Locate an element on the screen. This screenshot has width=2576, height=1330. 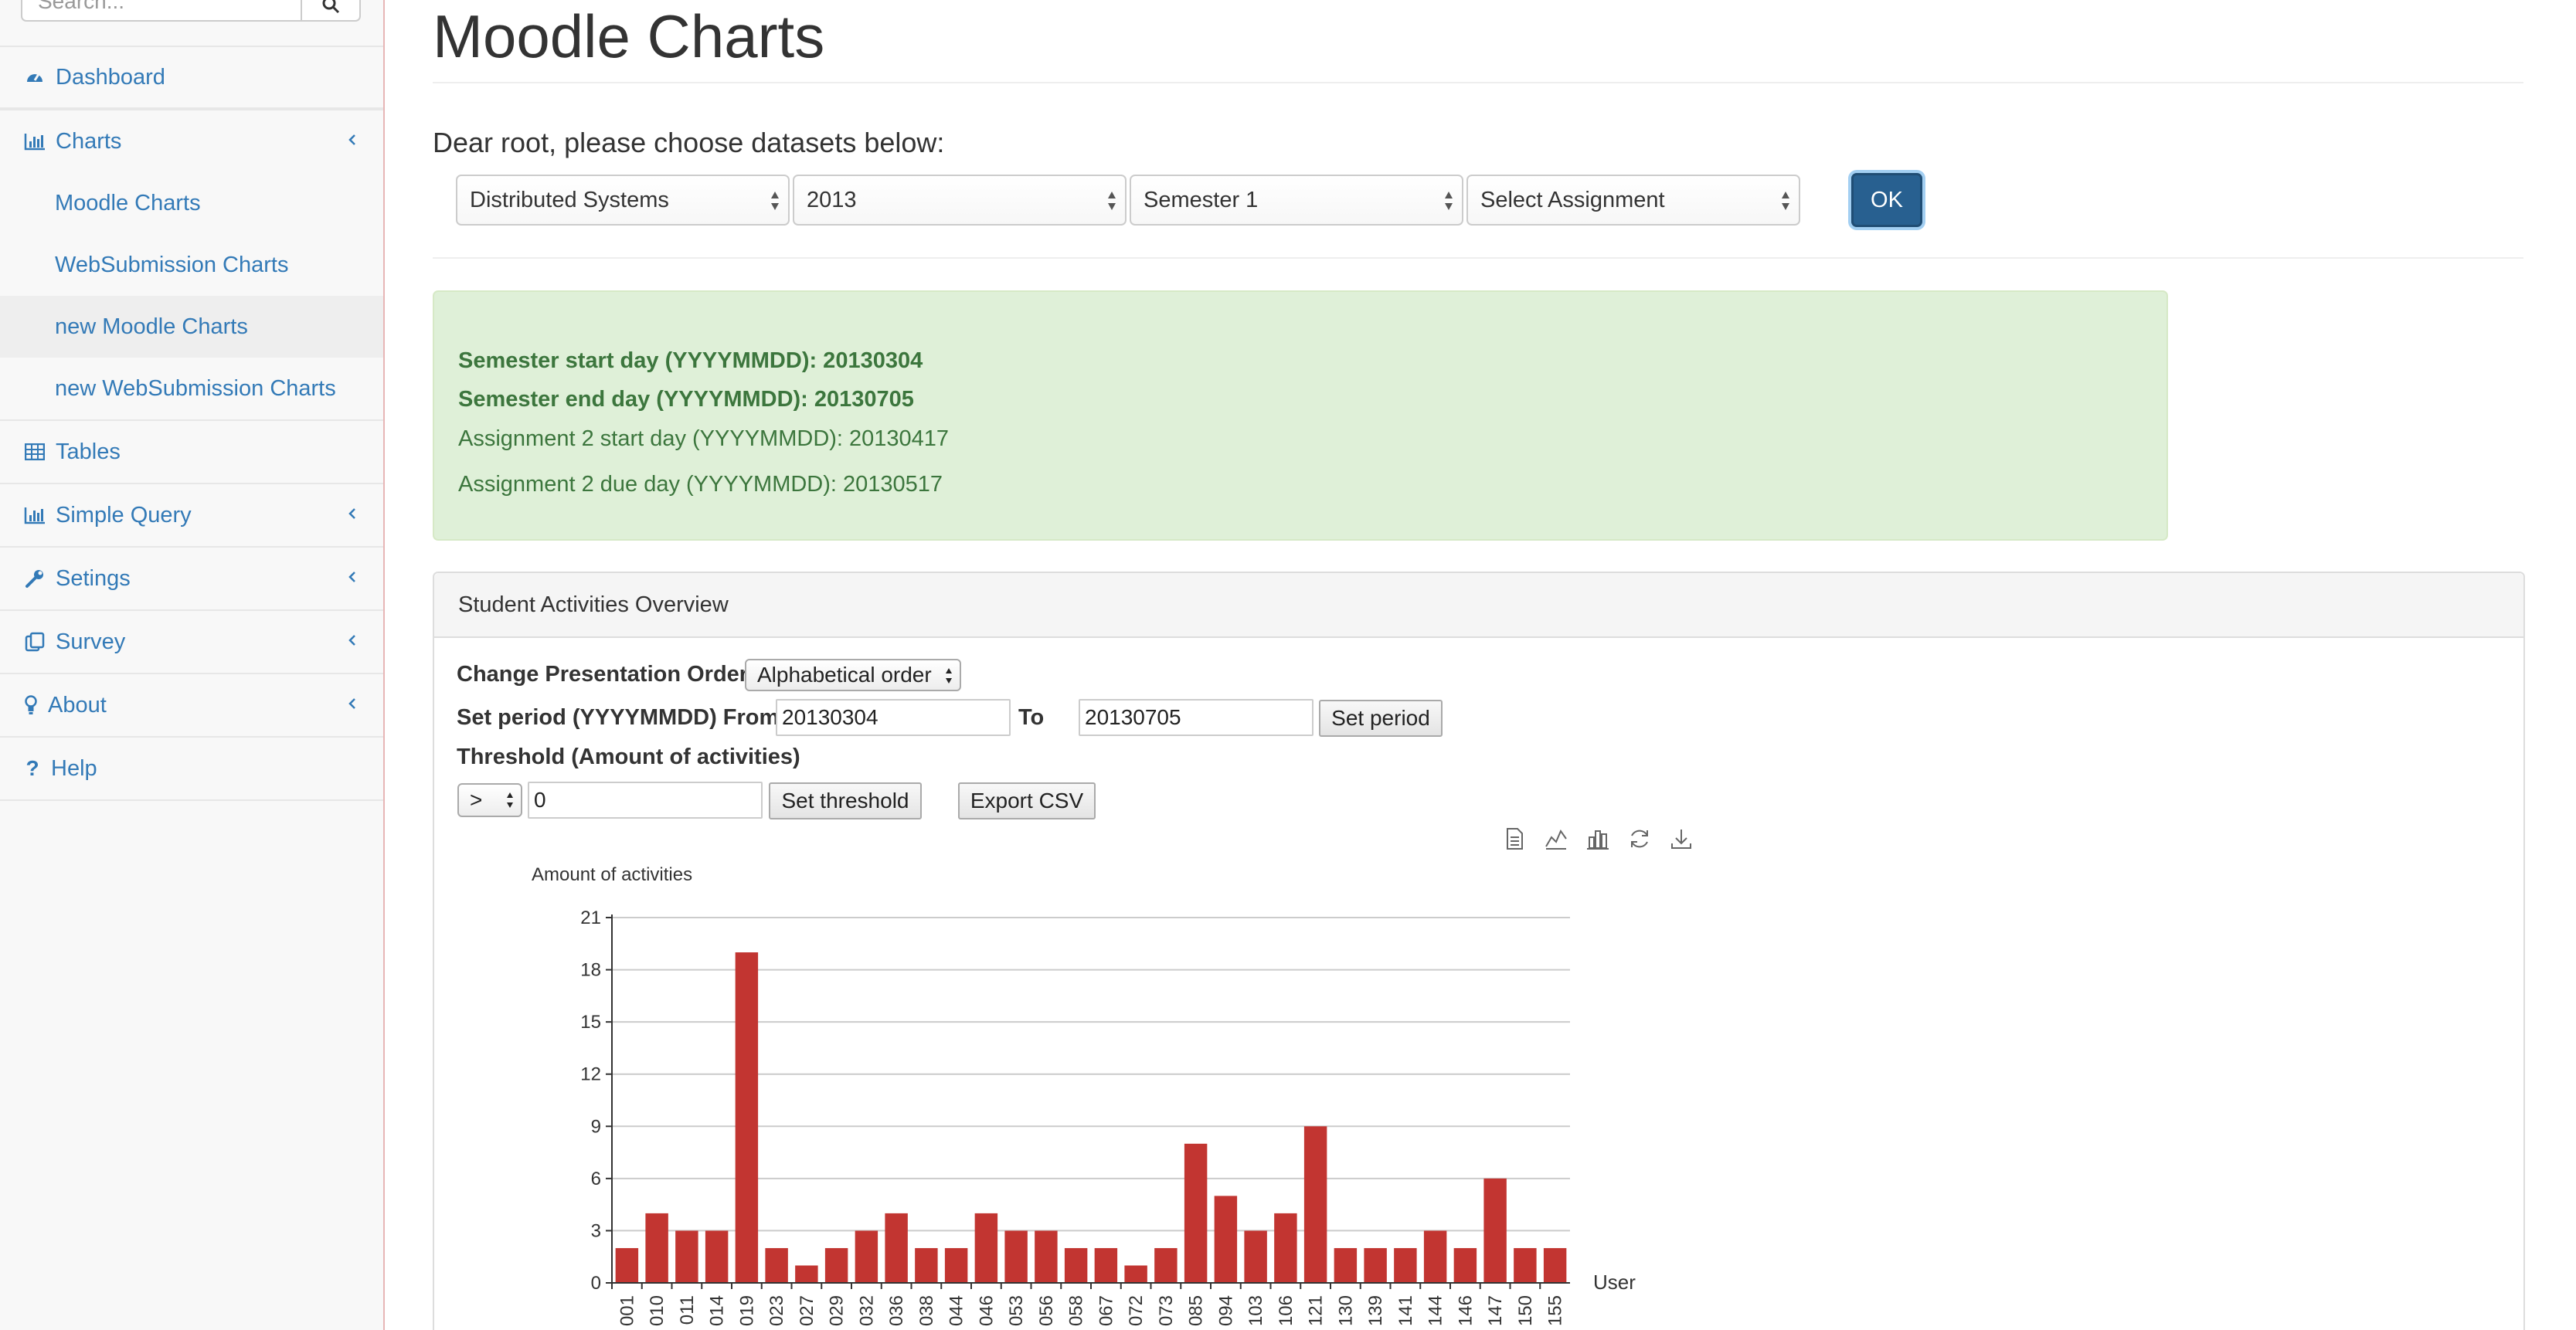
x-tick-label: 044 is located at coordinates (956, 1310).